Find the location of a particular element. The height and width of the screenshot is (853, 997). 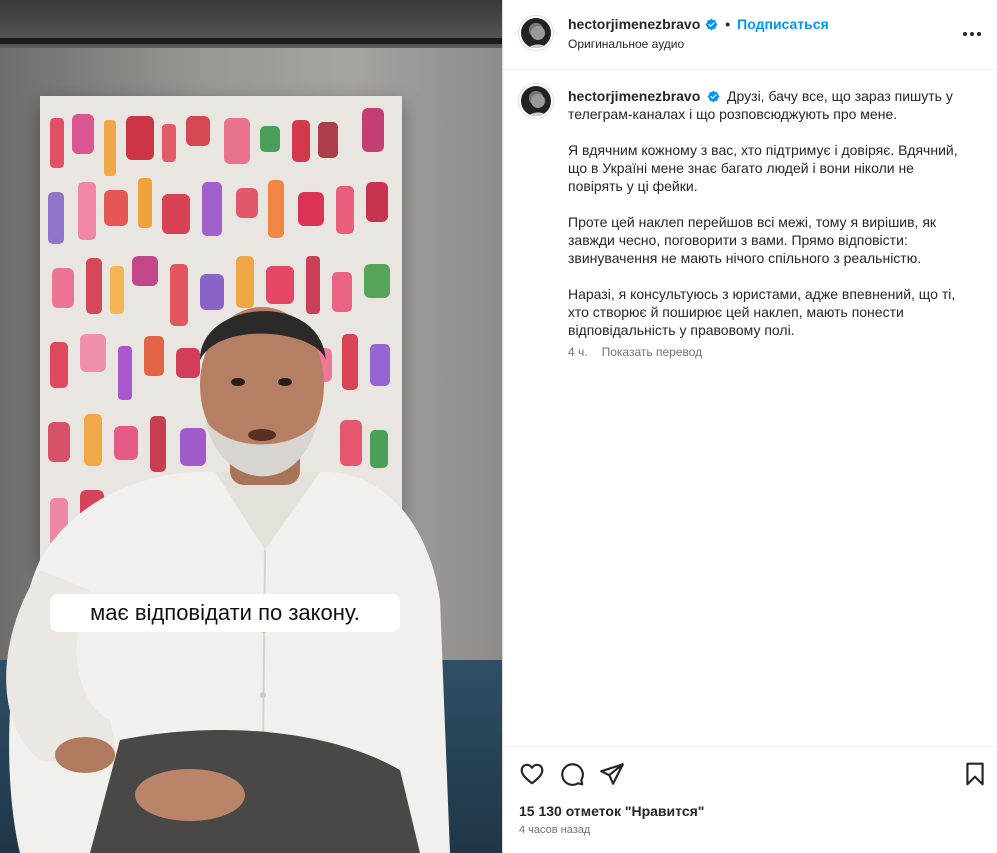

caption-meta: 4 ч. Показать перевод is located at coordinates (635, 352).